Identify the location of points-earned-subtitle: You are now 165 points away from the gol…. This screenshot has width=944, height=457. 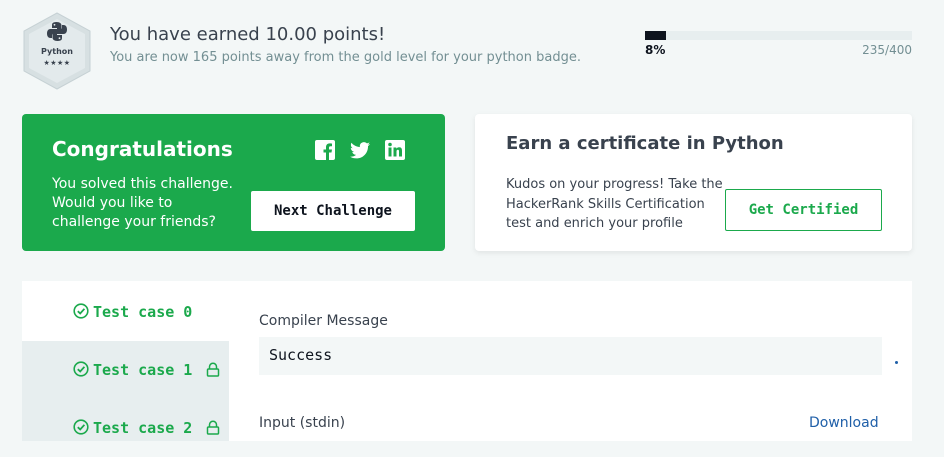
(345, 57).